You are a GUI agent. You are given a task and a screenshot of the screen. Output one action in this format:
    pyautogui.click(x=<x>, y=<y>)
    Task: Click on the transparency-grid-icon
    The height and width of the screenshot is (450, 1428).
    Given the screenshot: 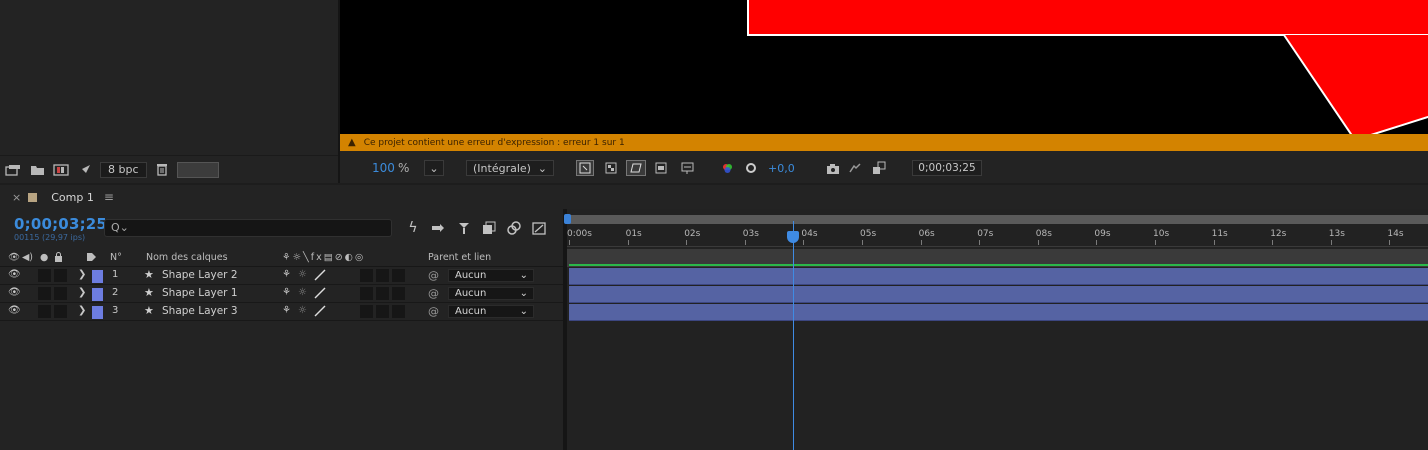 What is the action you would take?
    pyautogui.click(x=611, y=168)
    